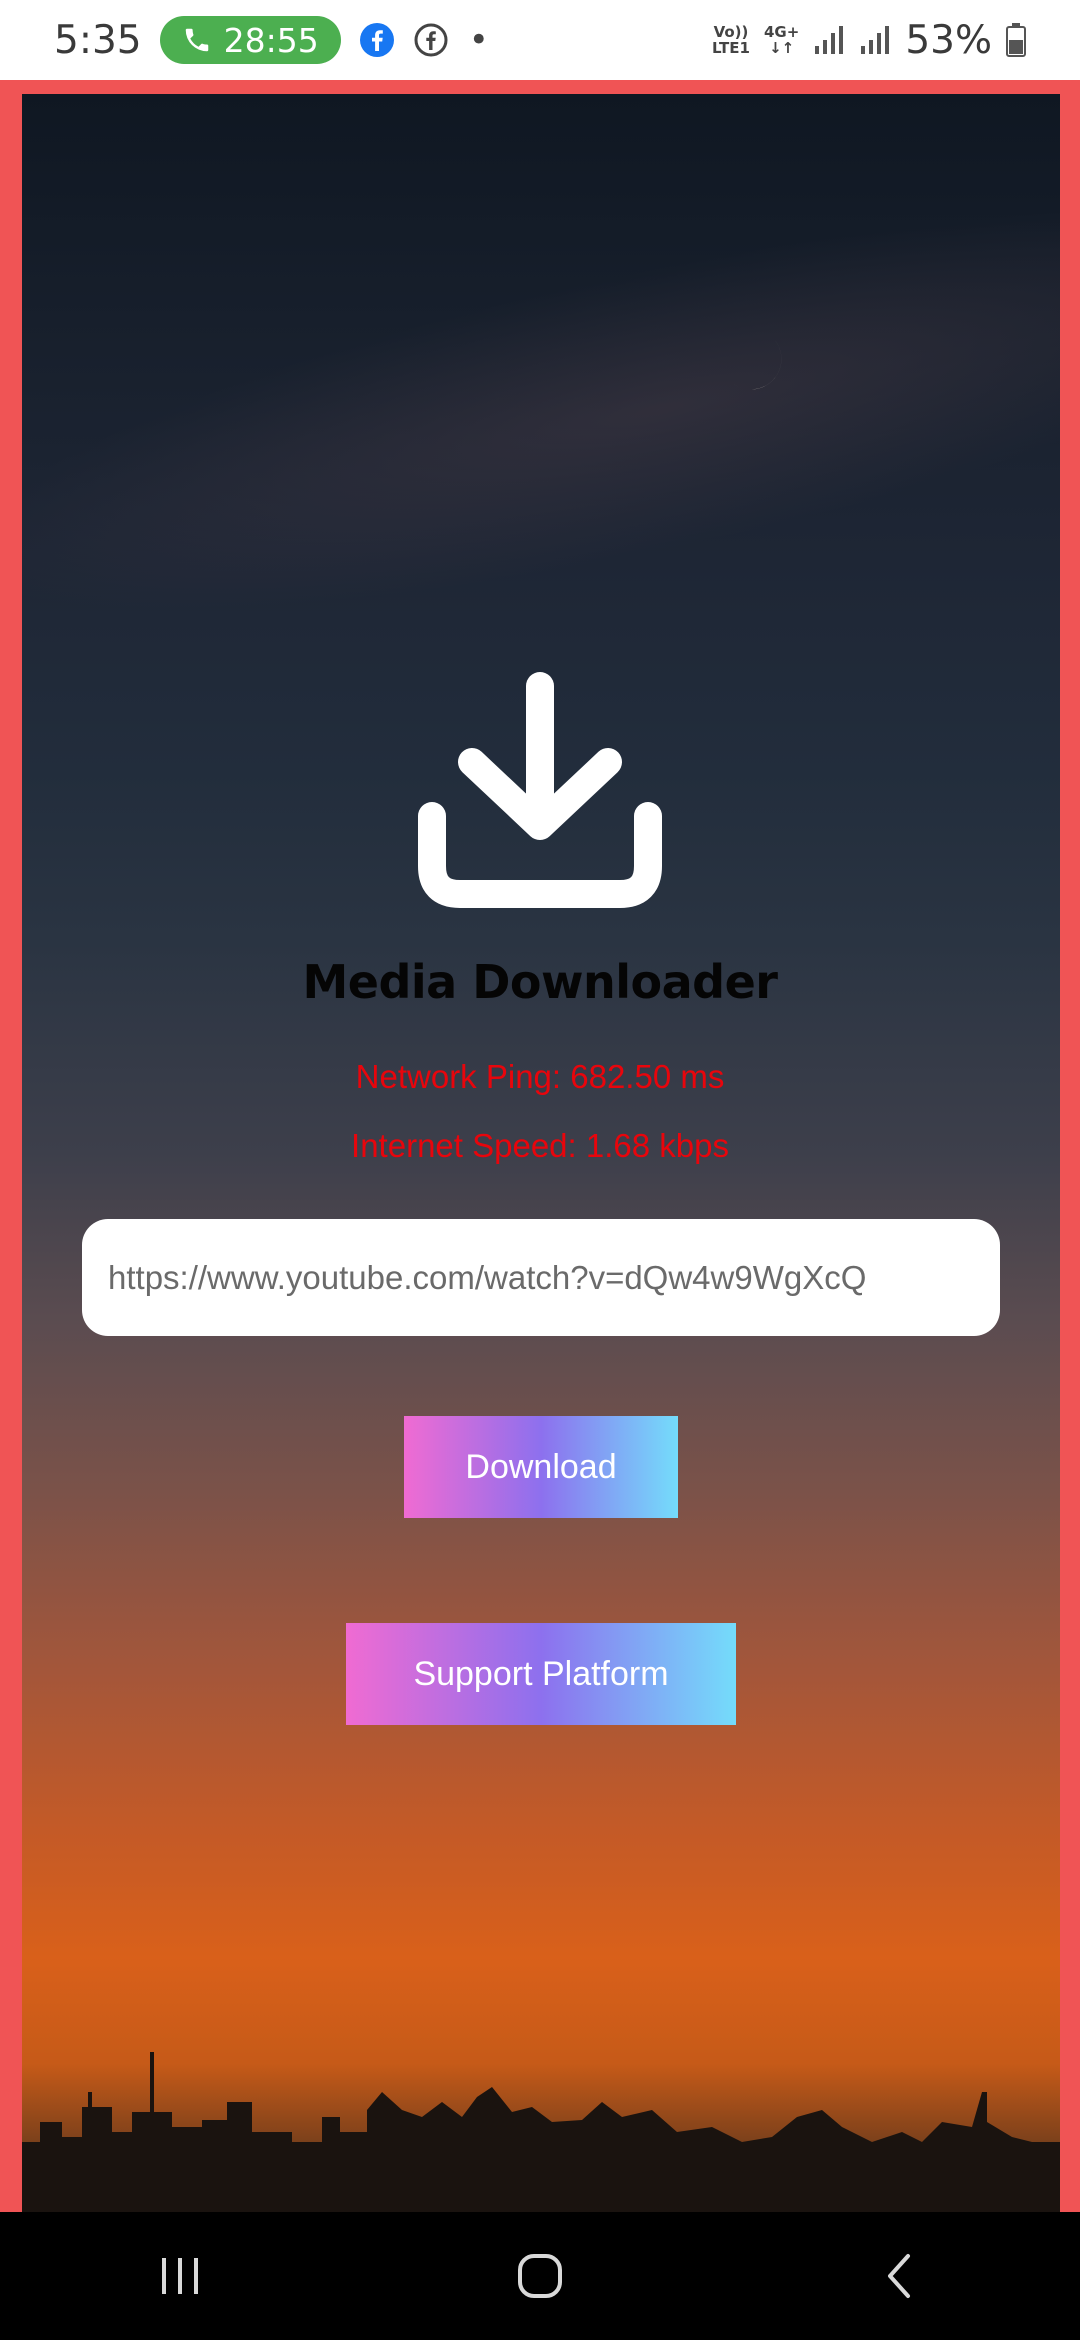 The image size is (1080, 2340). I want to click on back-icon, so click(899, 2276).